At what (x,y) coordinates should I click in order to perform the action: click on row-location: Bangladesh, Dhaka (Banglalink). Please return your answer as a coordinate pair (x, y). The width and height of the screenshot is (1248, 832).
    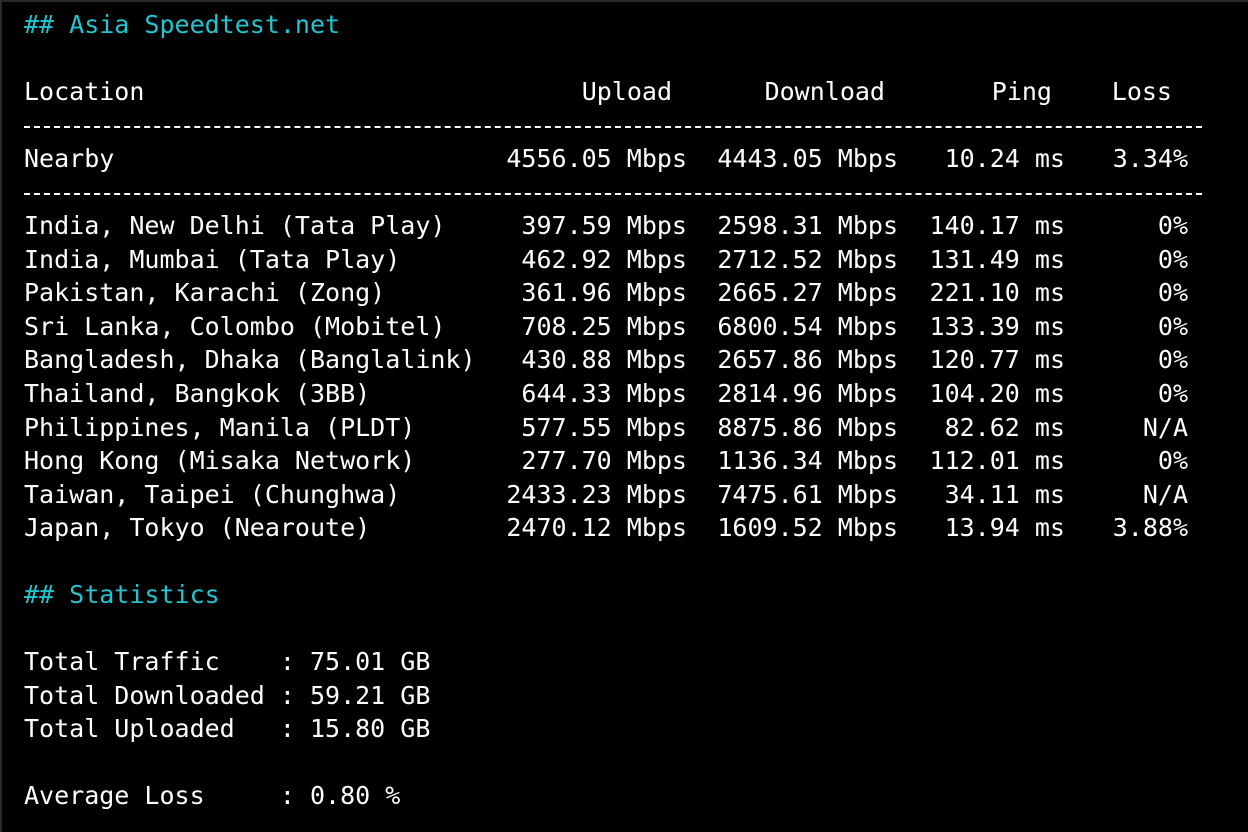
    Looking at the image, I should click on (250, 359).